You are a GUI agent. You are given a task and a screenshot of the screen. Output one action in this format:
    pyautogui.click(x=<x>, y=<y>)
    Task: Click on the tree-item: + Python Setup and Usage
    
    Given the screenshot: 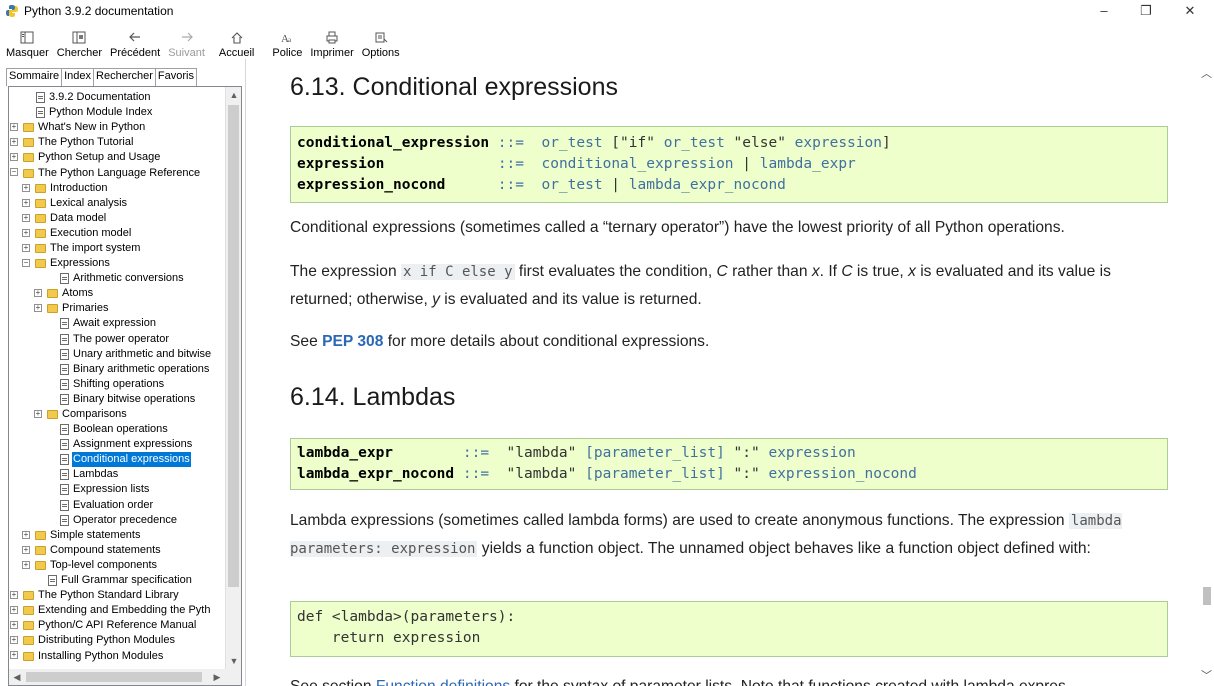 What is the action you would take?
    pyautogui.click(x=118, y=157)
    